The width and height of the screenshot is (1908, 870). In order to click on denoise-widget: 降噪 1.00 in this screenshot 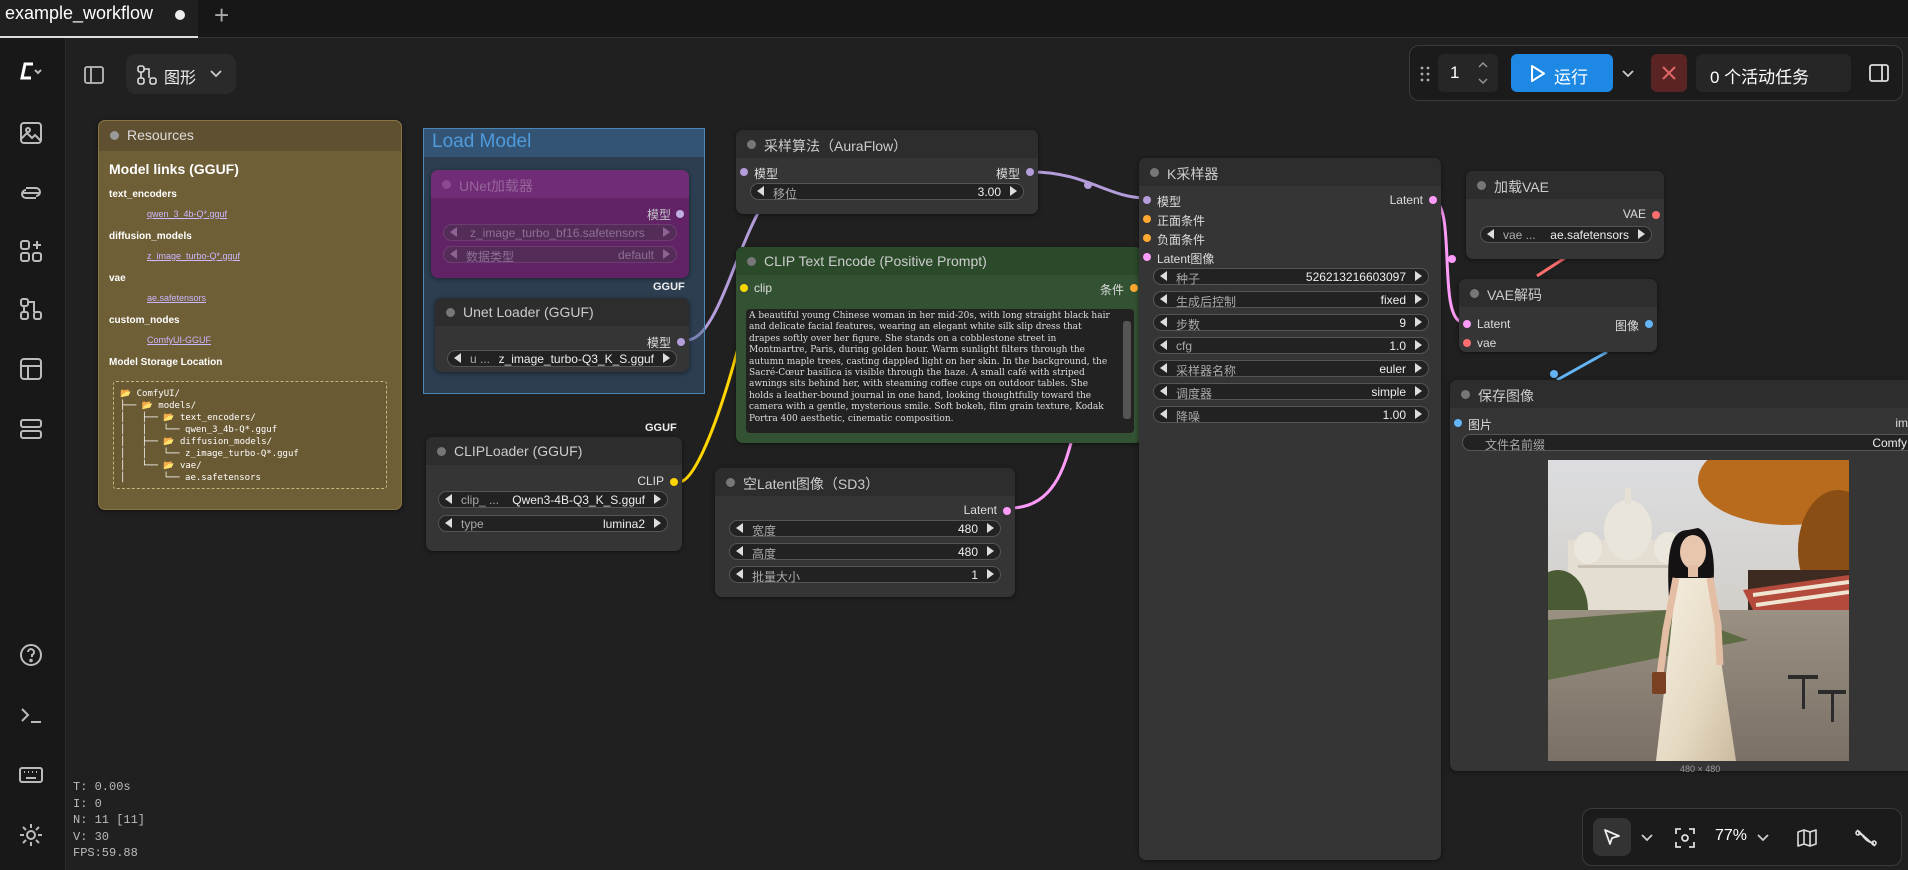, I will do `click(1291, 415)`.